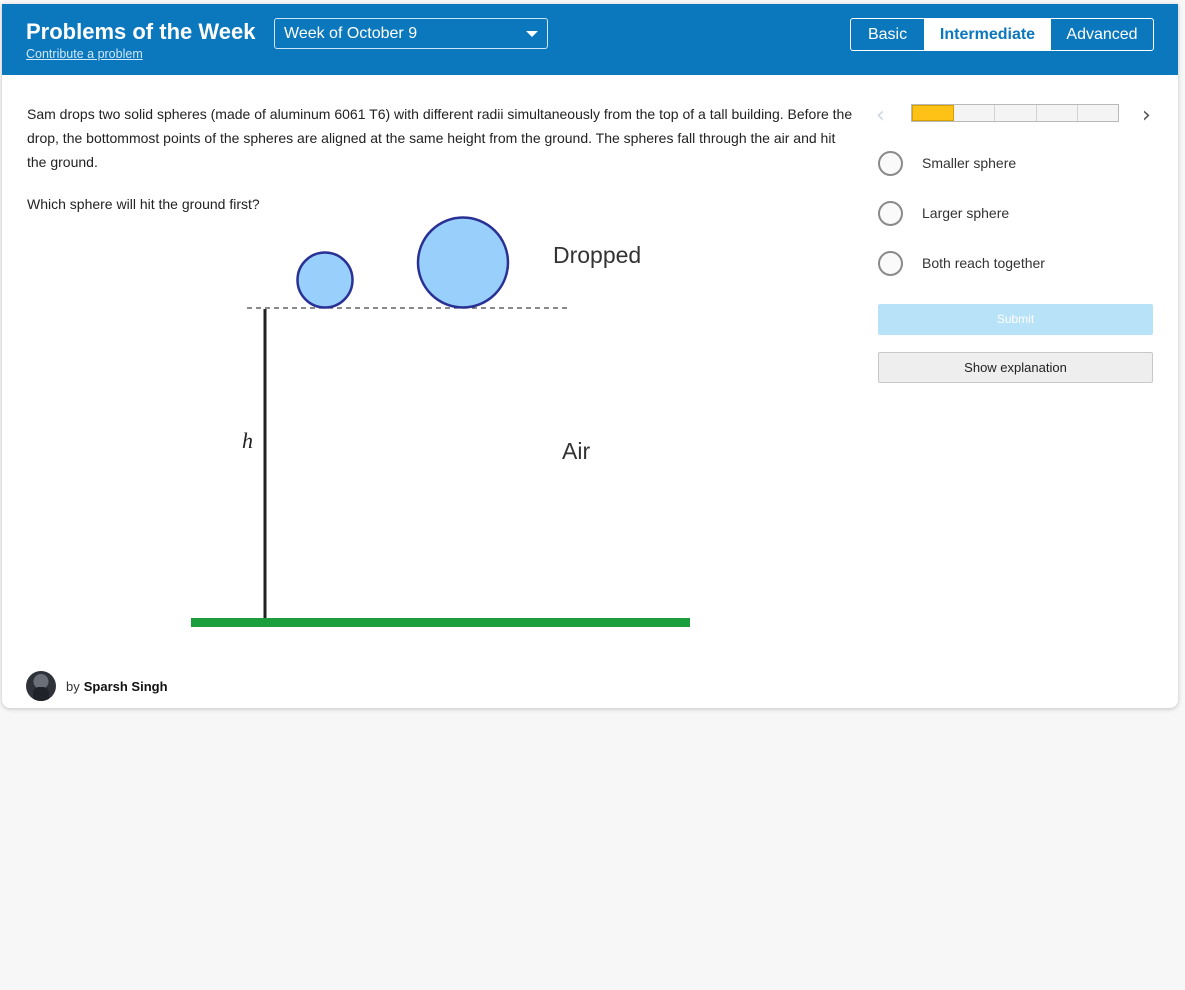 This screenshot has width=1185, height=990. What do you see at coordinates (1015, 367) in the screenshot?
I see `show-explanation-button: Show explanation` at bounding box center [1015, 367].